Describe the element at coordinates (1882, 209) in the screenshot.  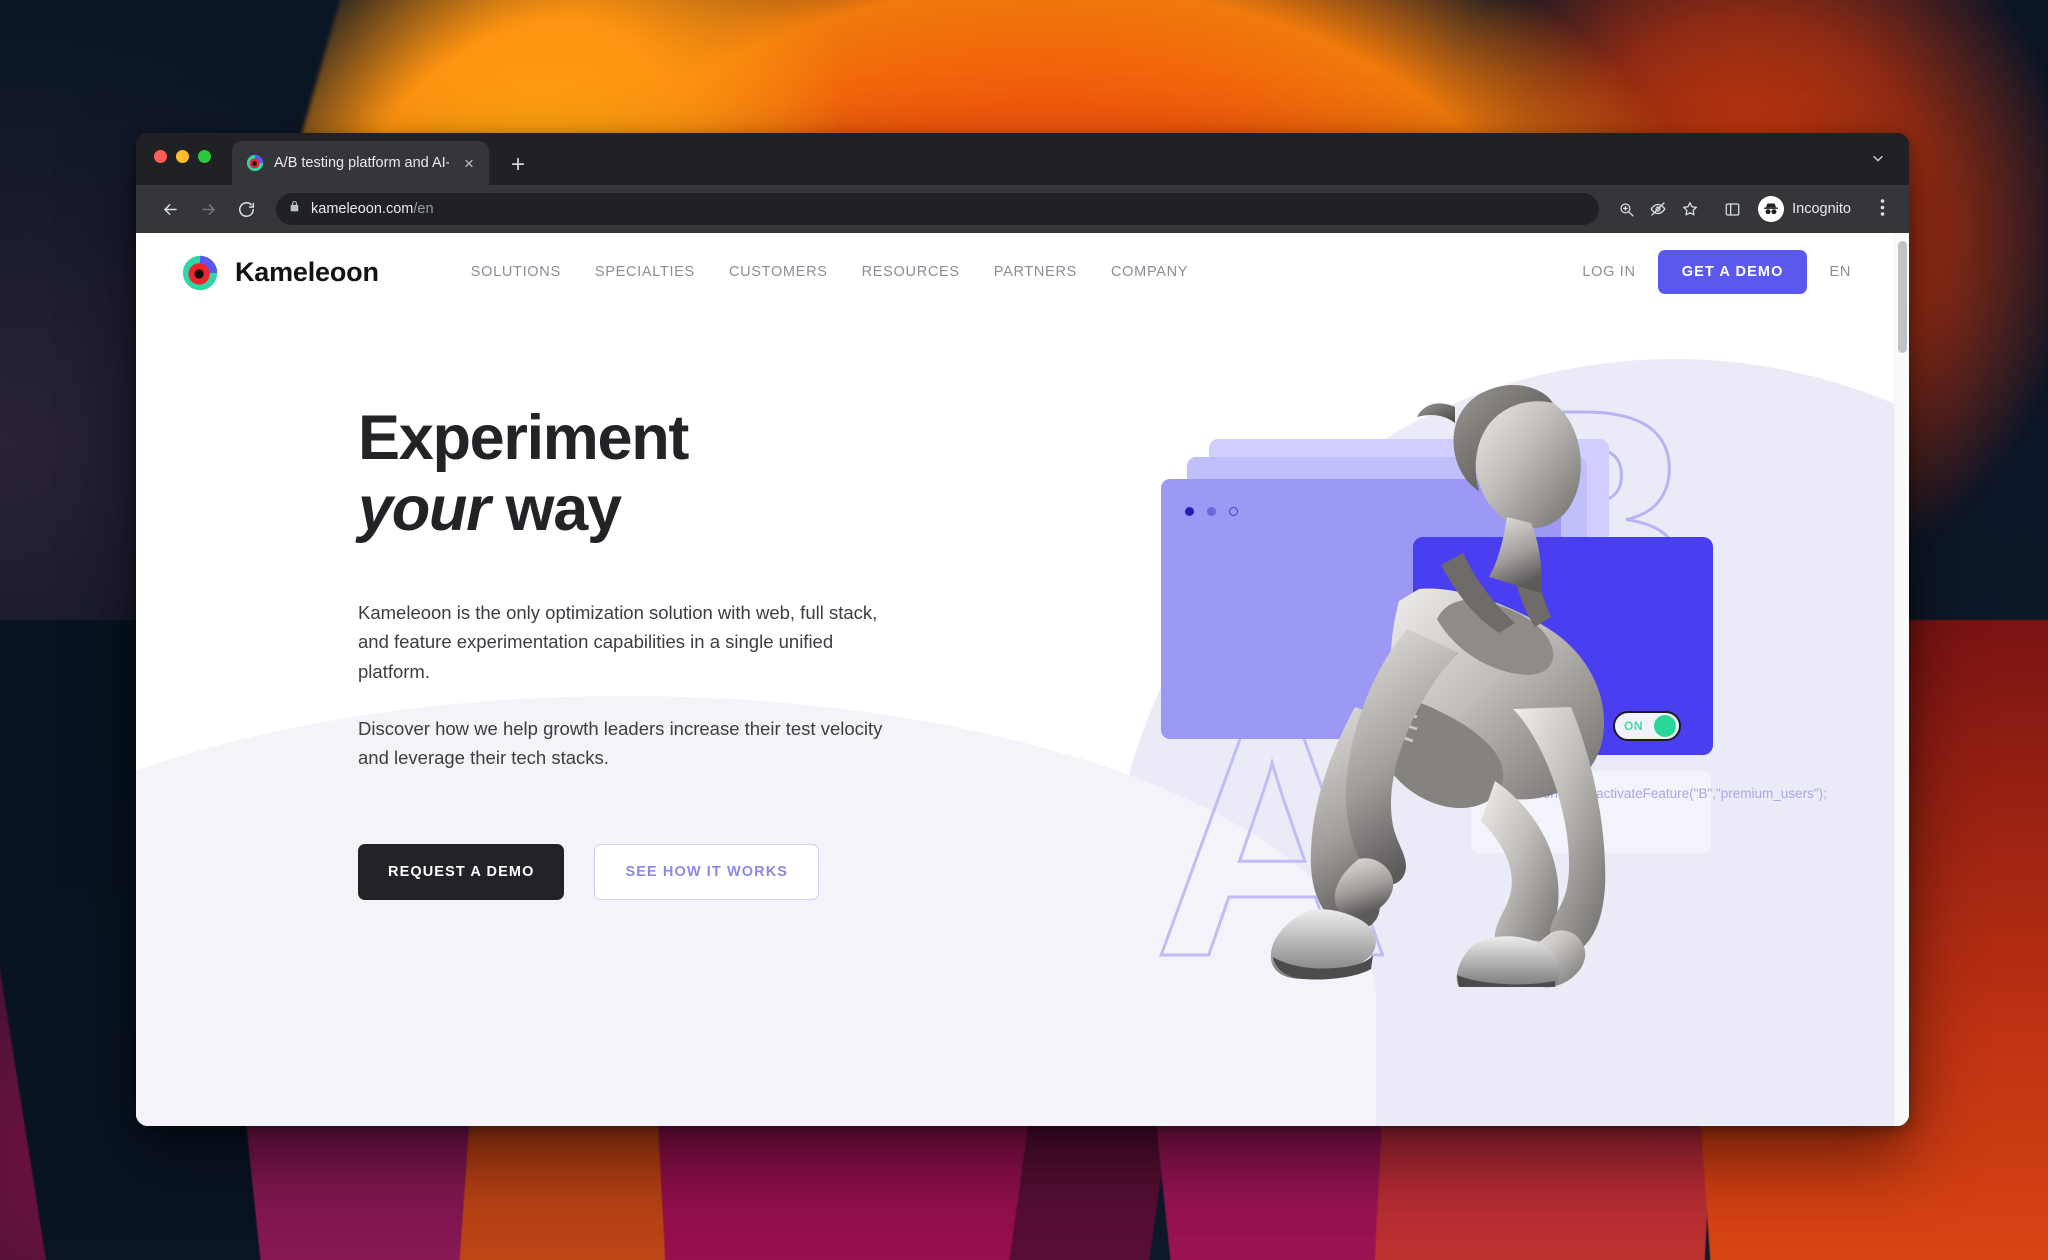
I see `kebab-menu-icon` at that location.